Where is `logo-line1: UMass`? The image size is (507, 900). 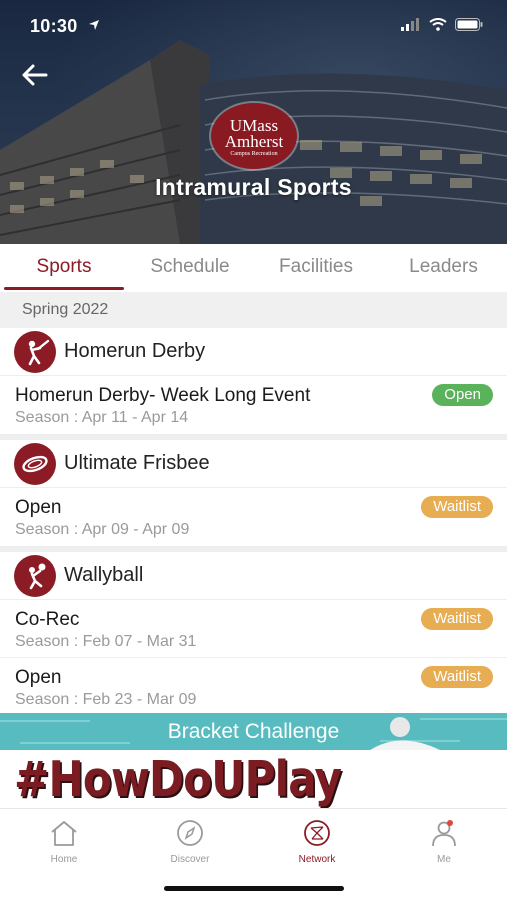 logo-line1: UMass is located at coordinates (254, 125).